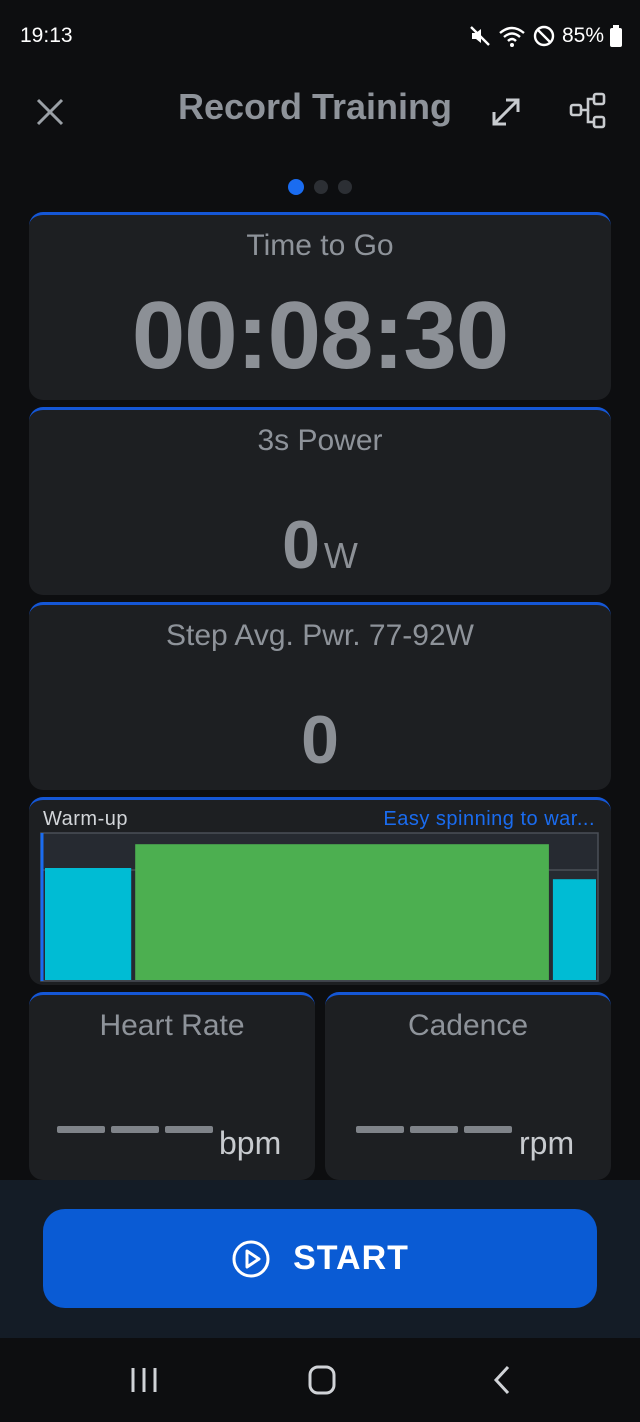  What do you see at coordinates (351, 1258) in the screenshot?
I see `start-button-label: START` at bounding box center [351, 1258].